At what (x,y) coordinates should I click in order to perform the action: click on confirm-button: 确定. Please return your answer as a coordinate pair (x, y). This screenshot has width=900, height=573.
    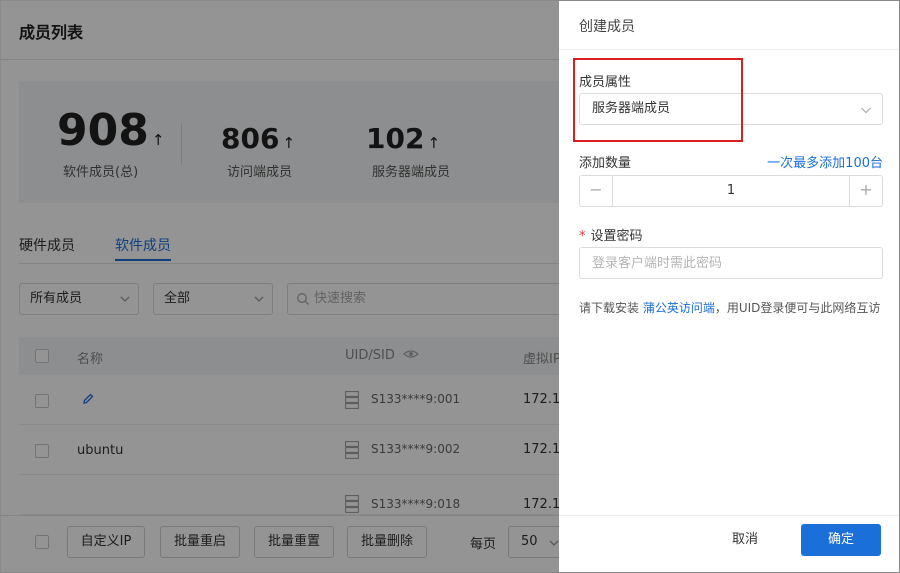
    Looking at the image, I should click on (841, 540).